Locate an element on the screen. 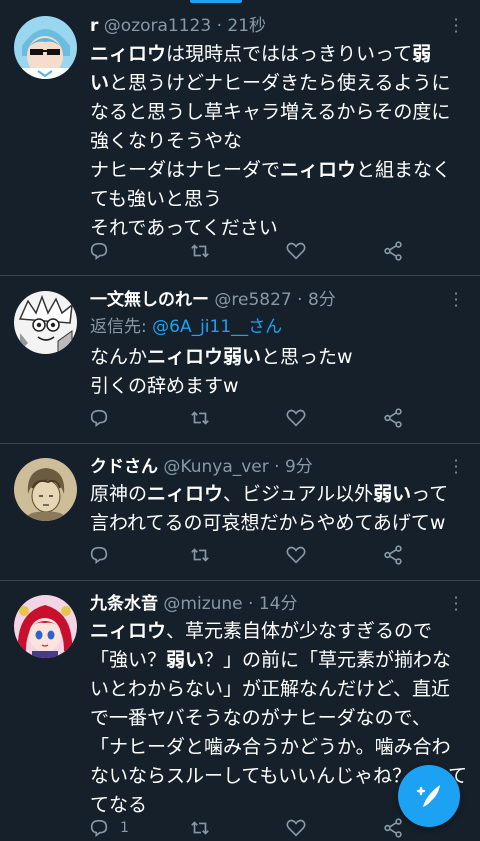 This screenshot has width=480, height=841. tweet-text-line: いとわからない」が正解なんだけど、直近 is located at coordinates (270, 689).